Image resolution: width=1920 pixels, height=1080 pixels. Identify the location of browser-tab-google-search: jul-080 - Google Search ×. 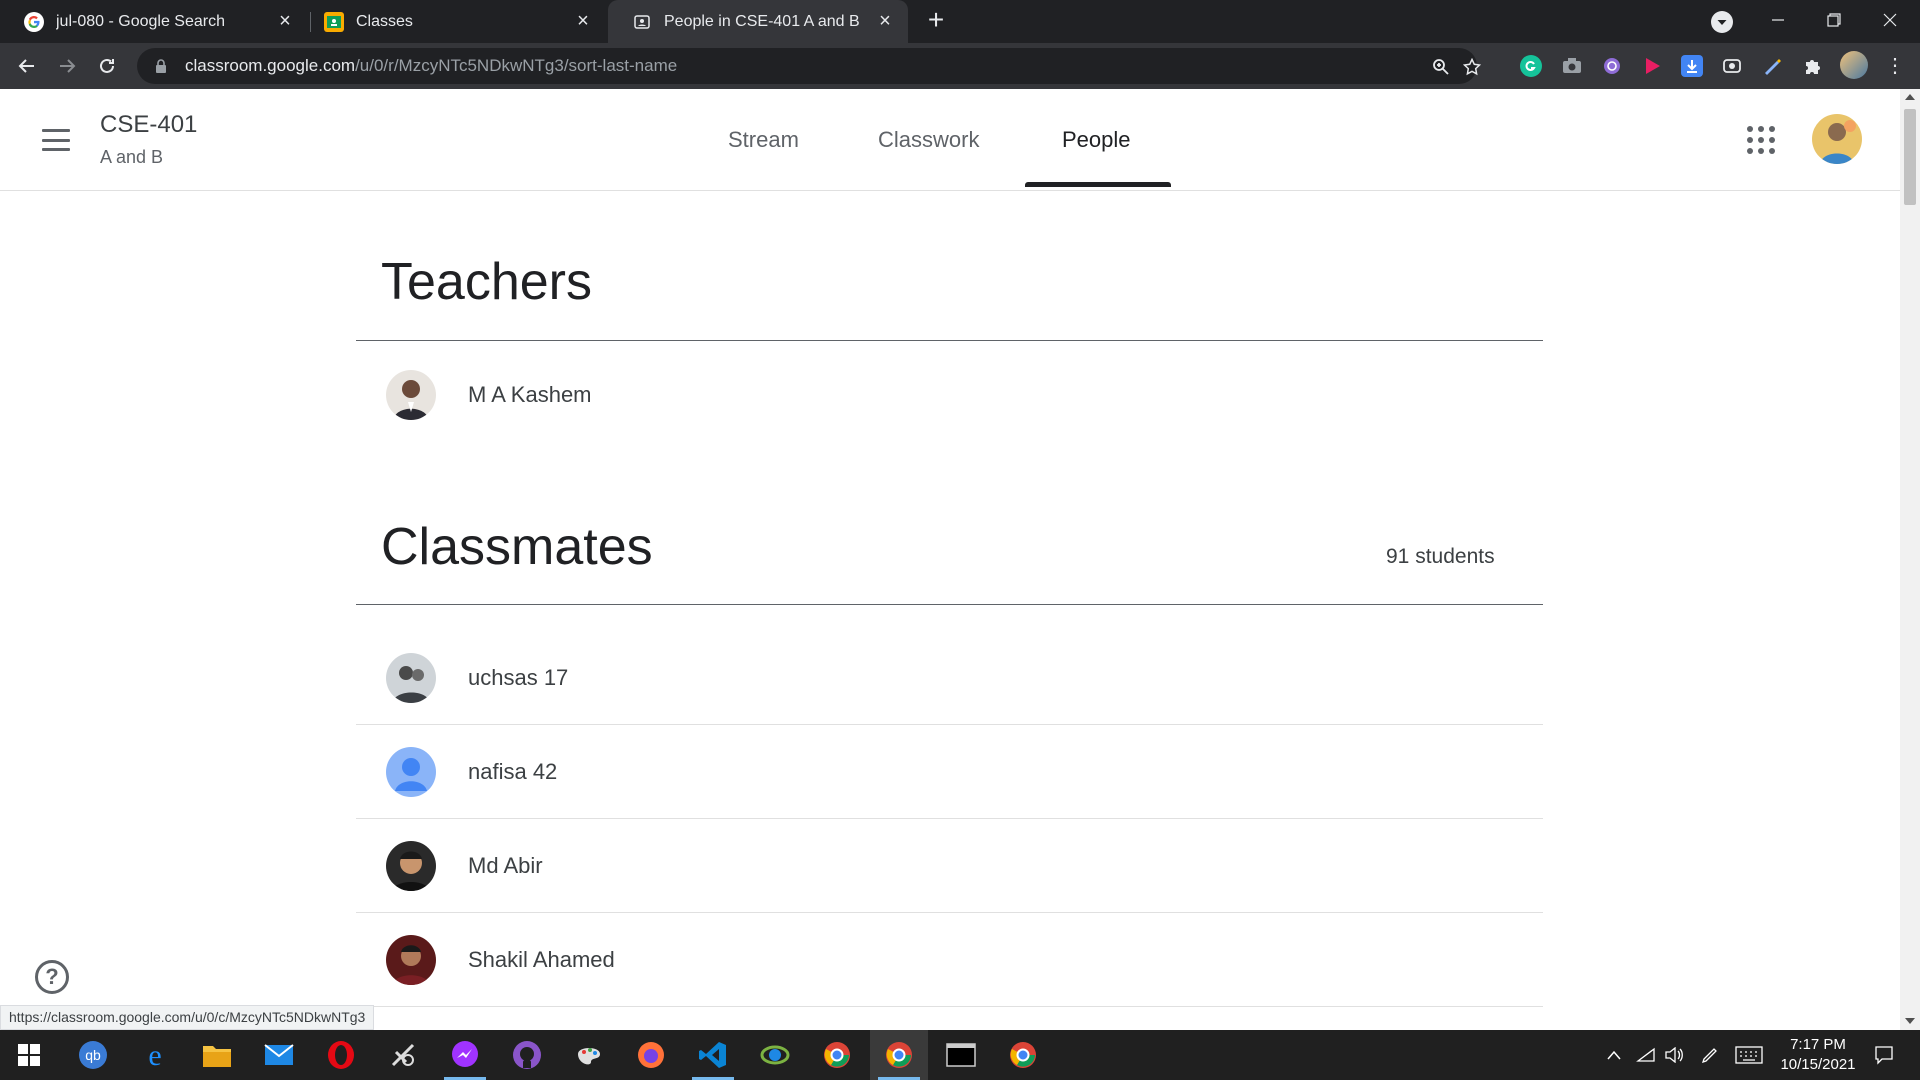
(154, 21).